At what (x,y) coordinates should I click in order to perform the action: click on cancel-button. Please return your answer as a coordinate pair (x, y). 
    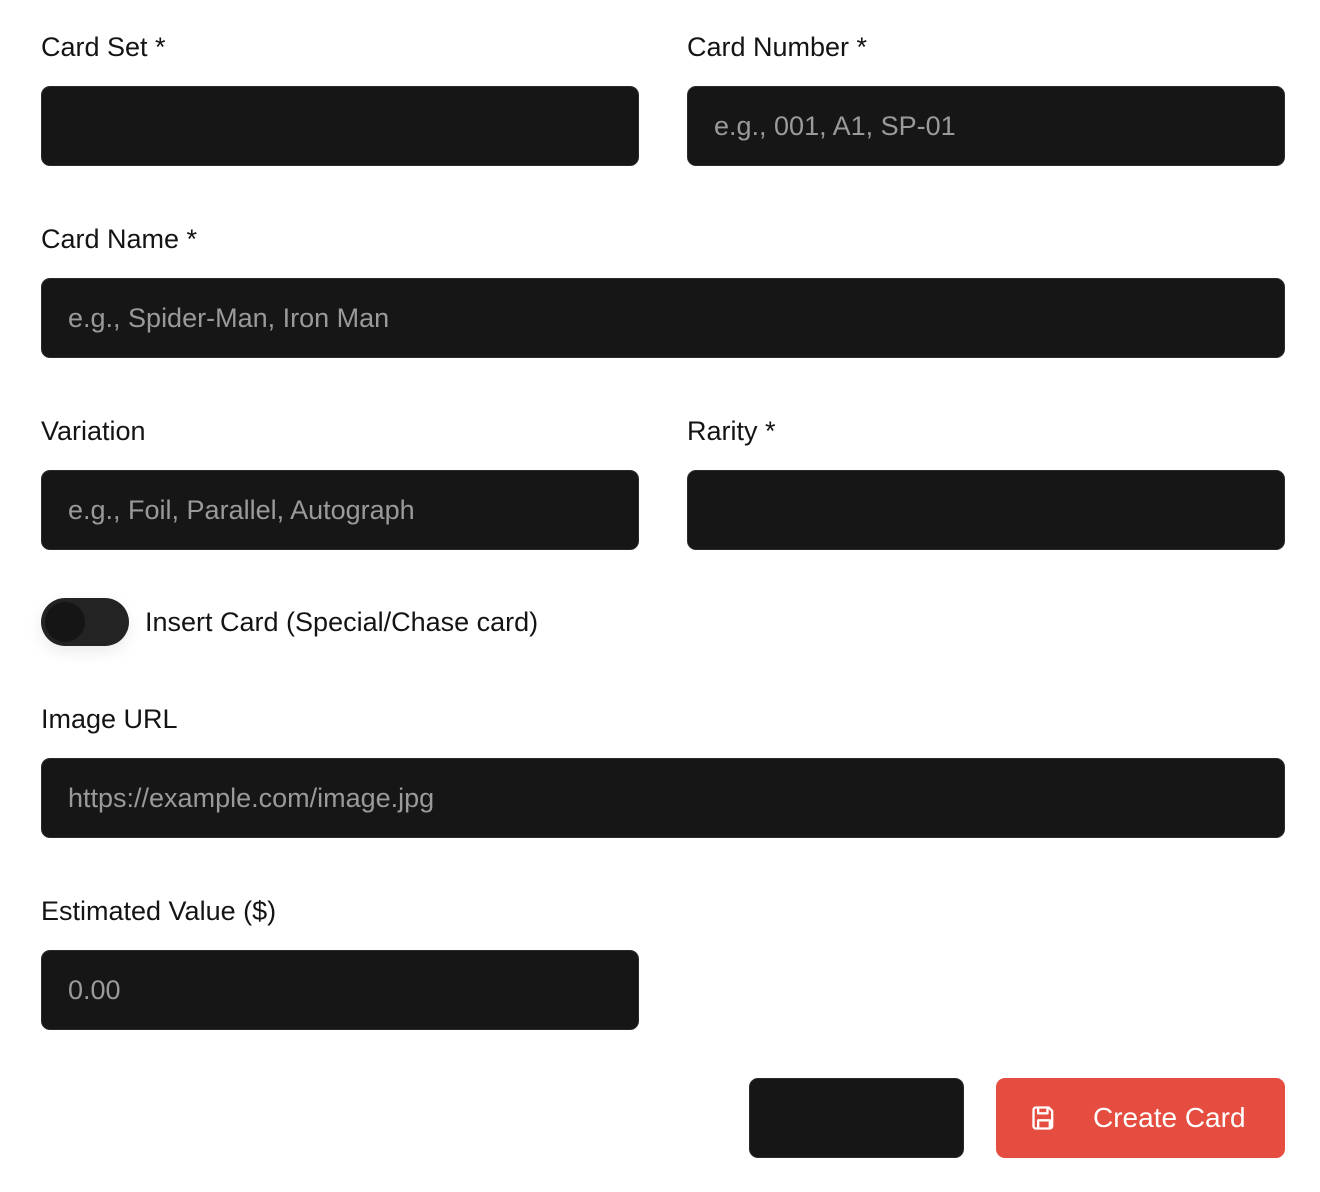
    Looking at the image, I should click on (856, 1118).